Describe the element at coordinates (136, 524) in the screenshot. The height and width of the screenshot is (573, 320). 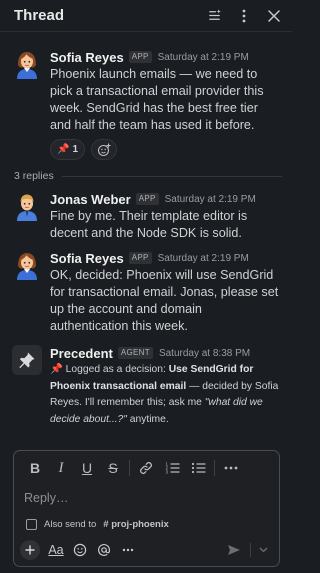
I see `channel-name: # proj-phoenix` at that location.